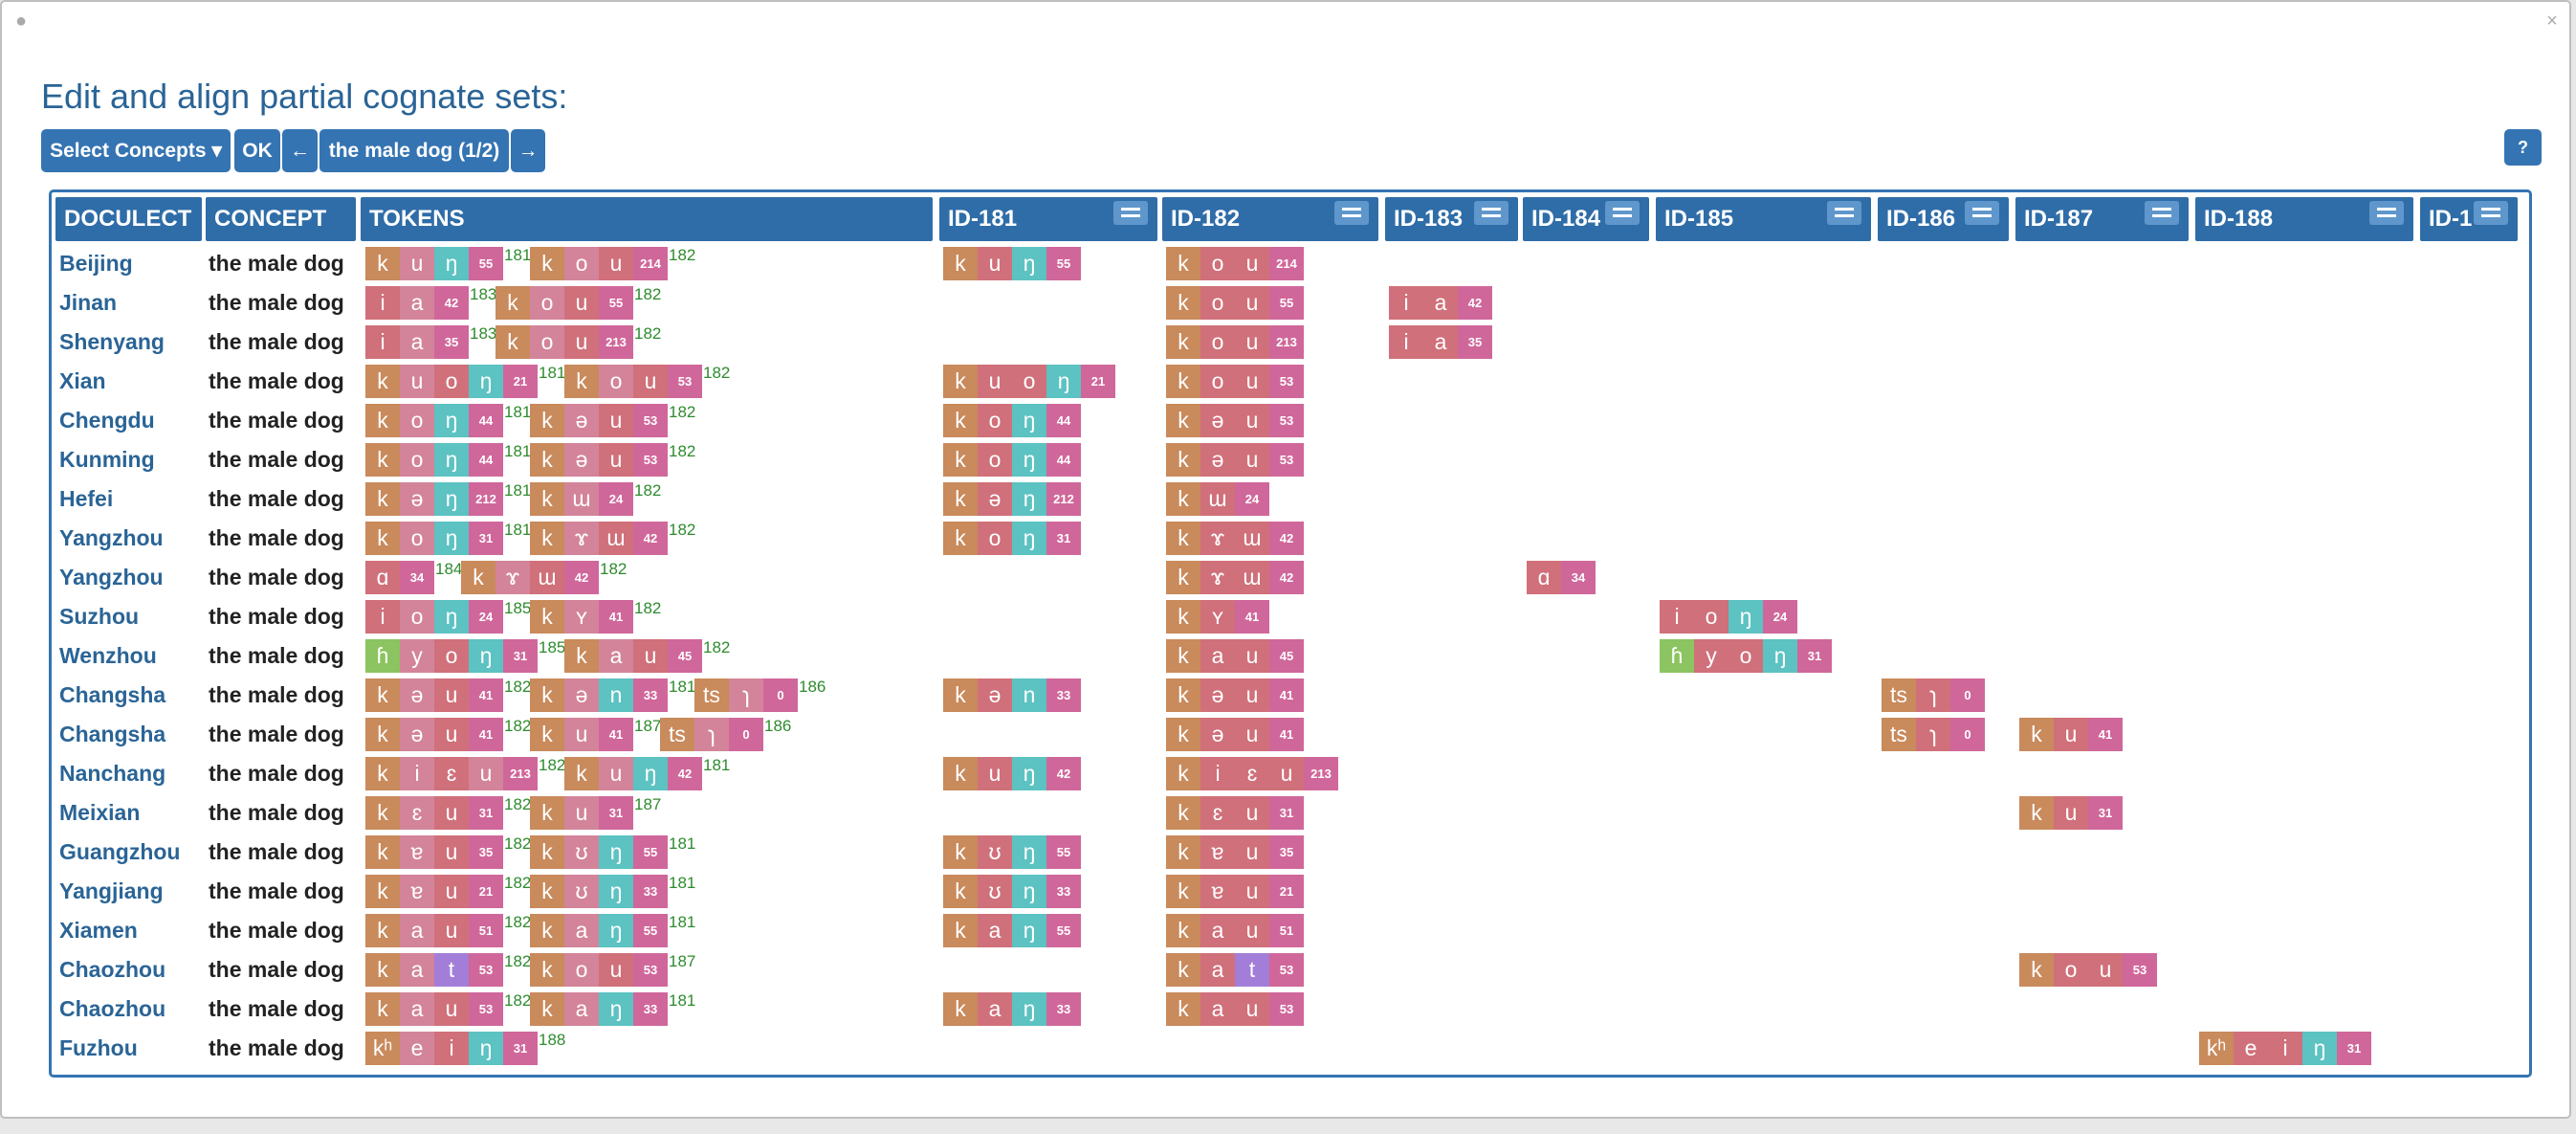  I want to click on aligned-segment: 0, so click(1967, 695).